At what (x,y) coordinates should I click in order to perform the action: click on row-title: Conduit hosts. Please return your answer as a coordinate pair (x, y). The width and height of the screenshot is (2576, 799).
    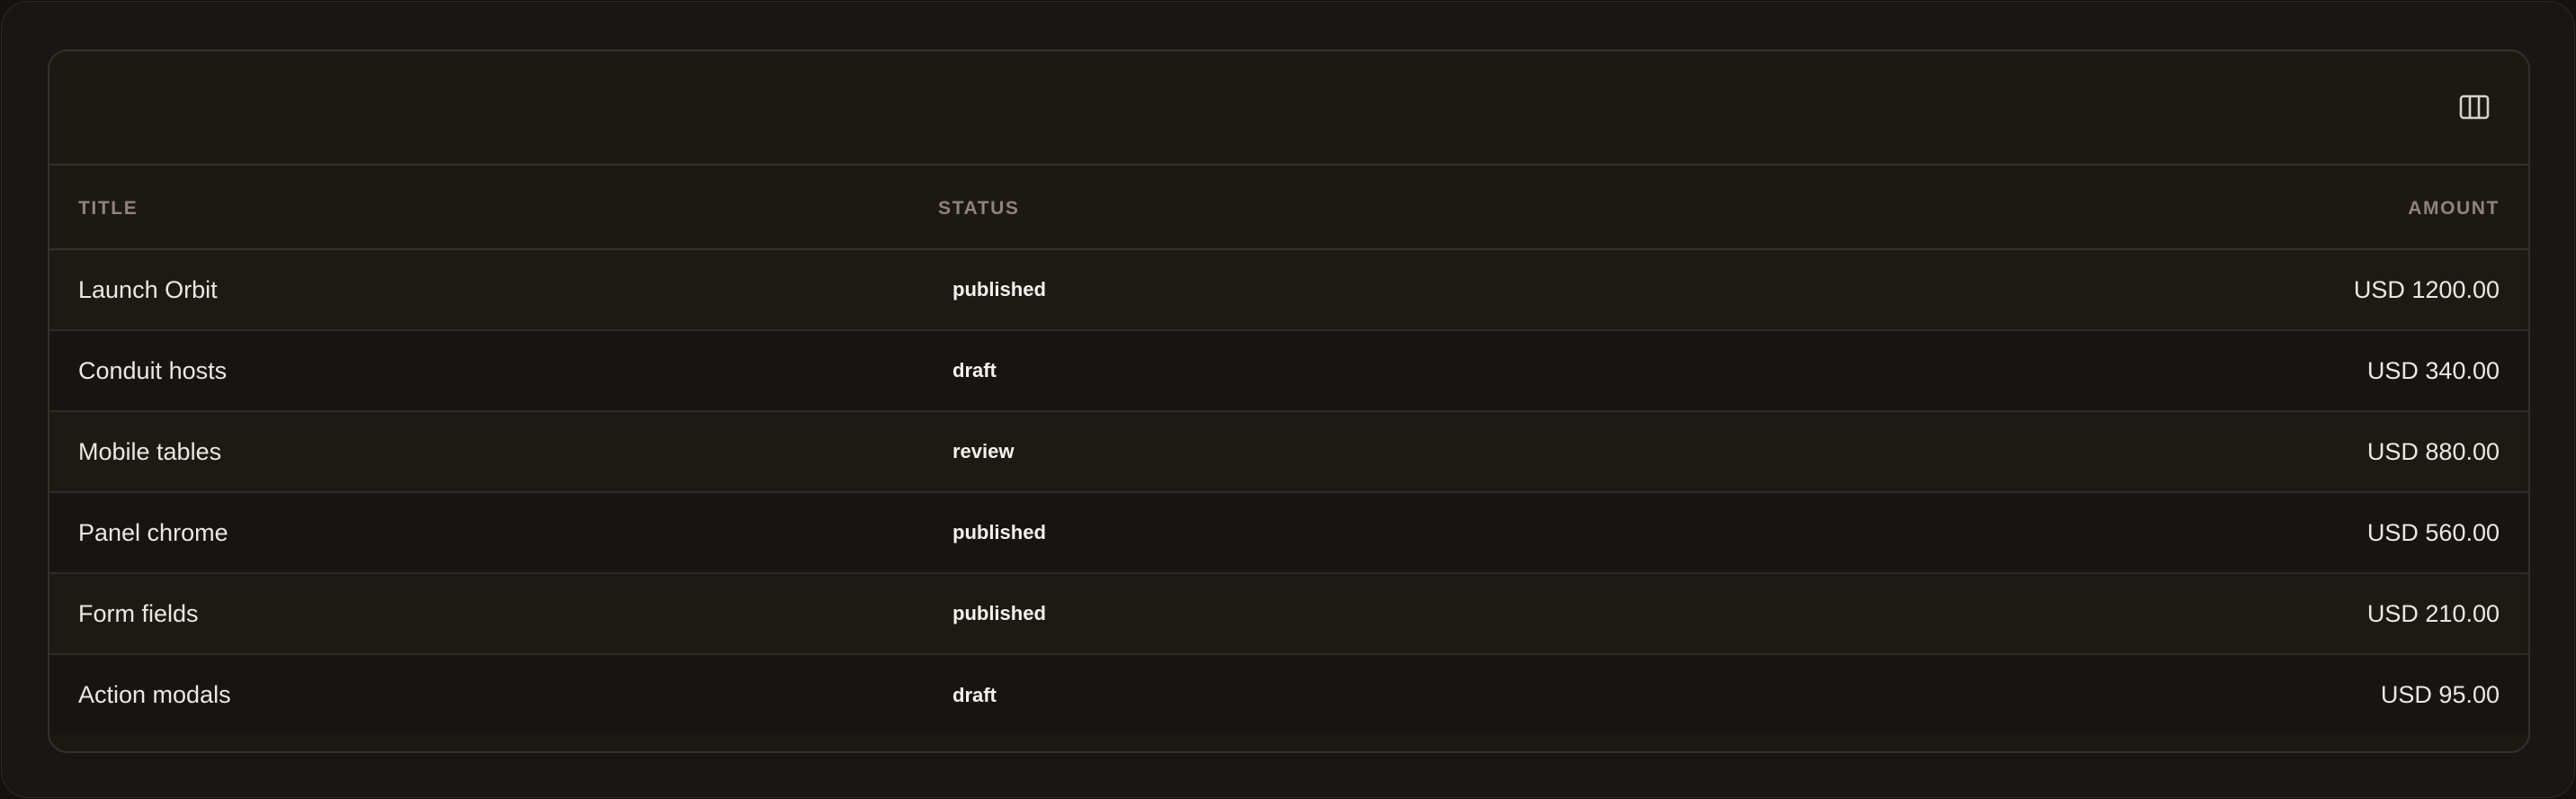
    Looking at the image, I should click on (153, 370).